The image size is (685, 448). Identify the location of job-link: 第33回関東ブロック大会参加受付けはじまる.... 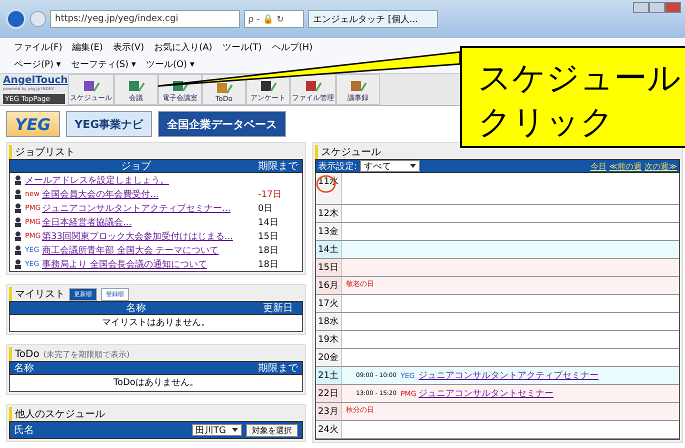
(148, 236).